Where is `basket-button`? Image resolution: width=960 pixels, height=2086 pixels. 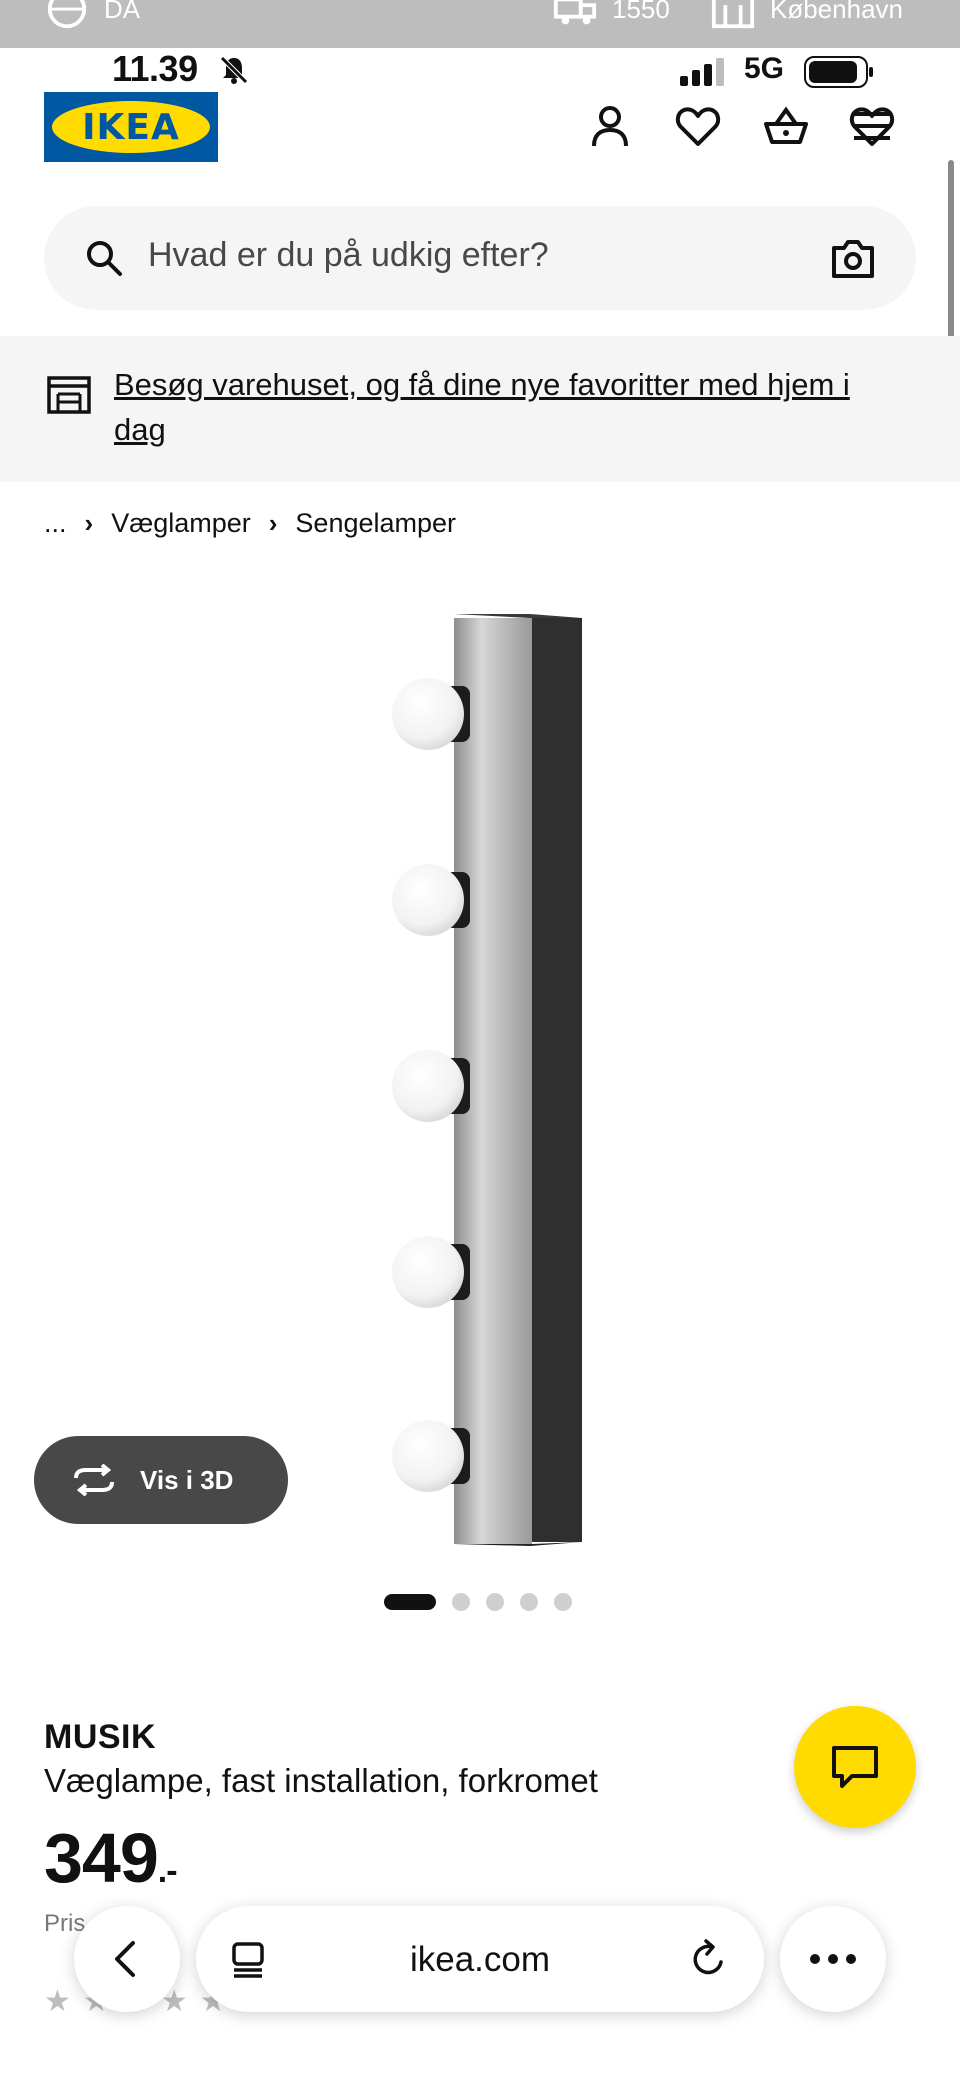
basket-button is located at coordinates (786, 126).